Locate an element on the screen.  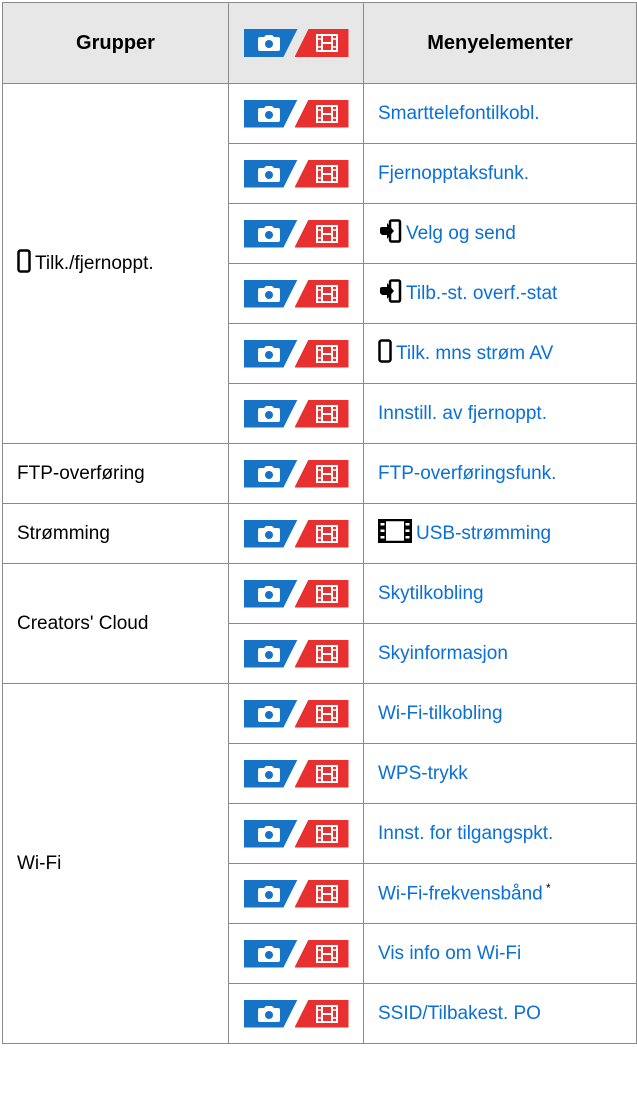
group-cell: Tilk./fjernoppt. is located at coordinates (115, 263).